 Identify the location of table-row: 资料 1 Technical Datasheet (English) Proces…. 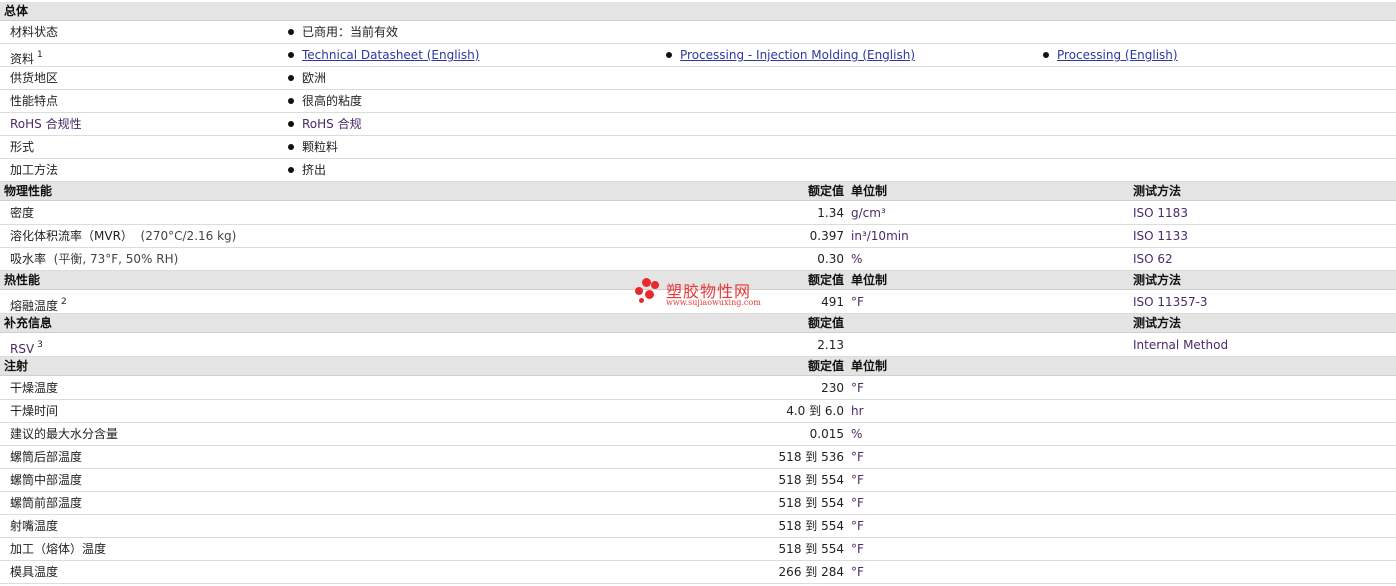
(698, 55).